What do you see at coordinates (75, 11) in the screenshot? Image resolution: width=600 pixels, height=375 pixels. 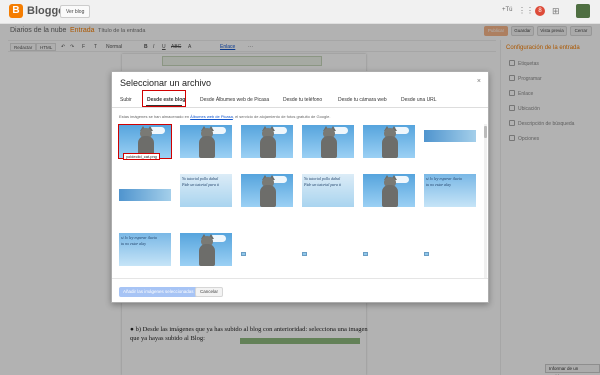 I see `view-blog-button: Ver blog` at bounding box center [75, 11].